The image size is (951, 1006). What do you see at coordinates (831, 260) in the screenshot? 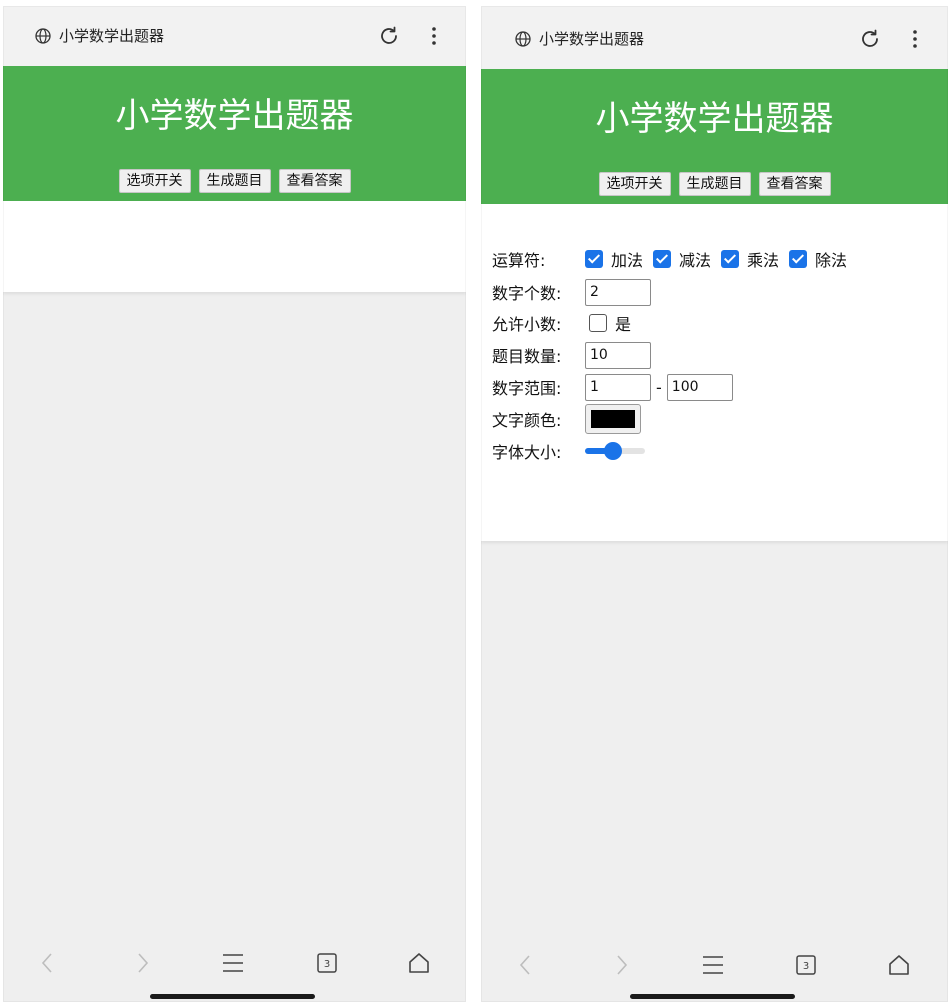
I see `divide-label: 除法` at bounding box center [831, 260].